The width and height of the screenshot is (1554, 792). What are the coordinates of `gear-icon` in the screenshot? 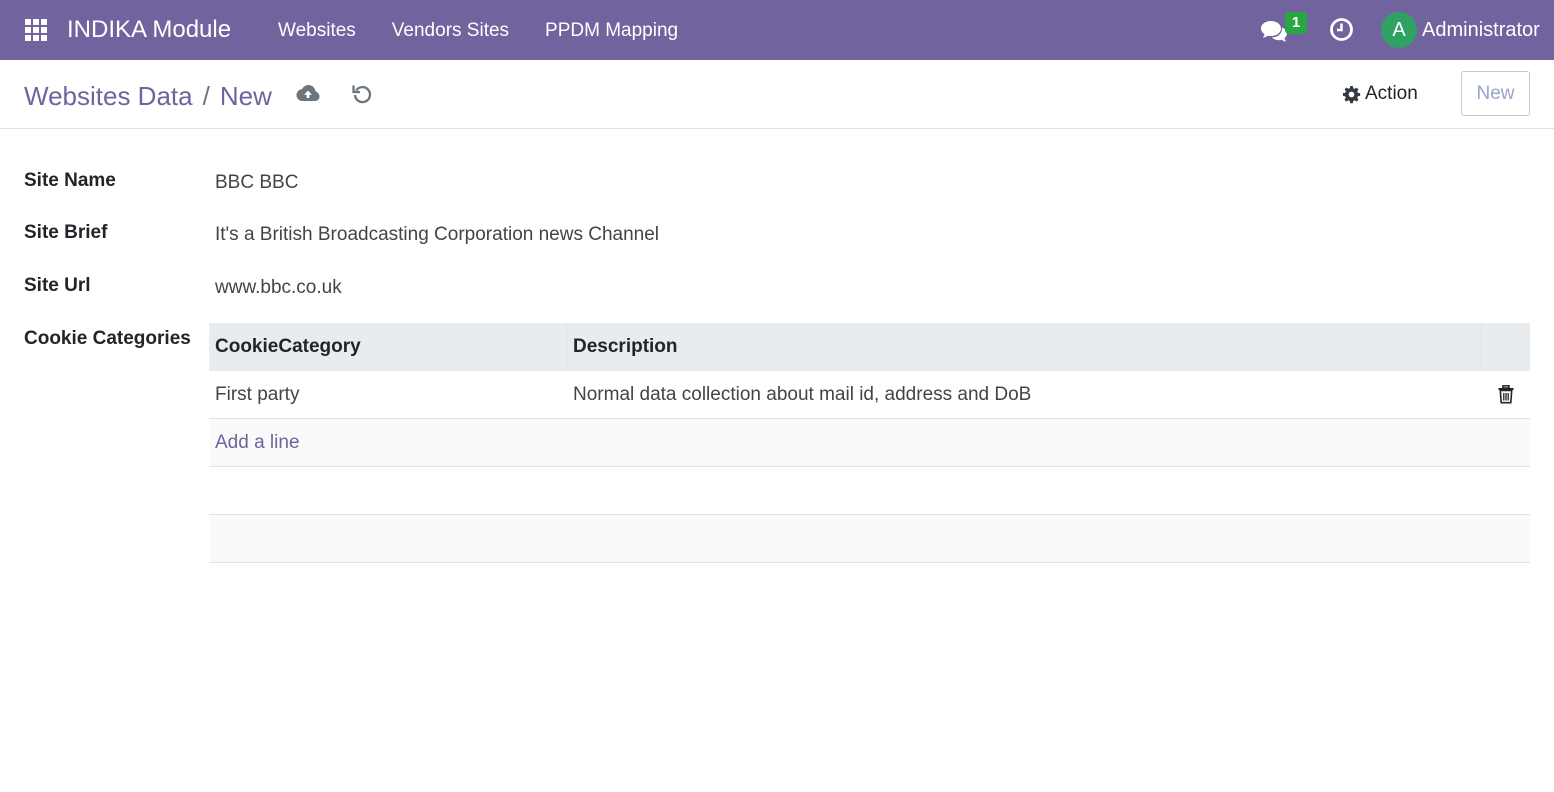 It's located at (1351, 94).